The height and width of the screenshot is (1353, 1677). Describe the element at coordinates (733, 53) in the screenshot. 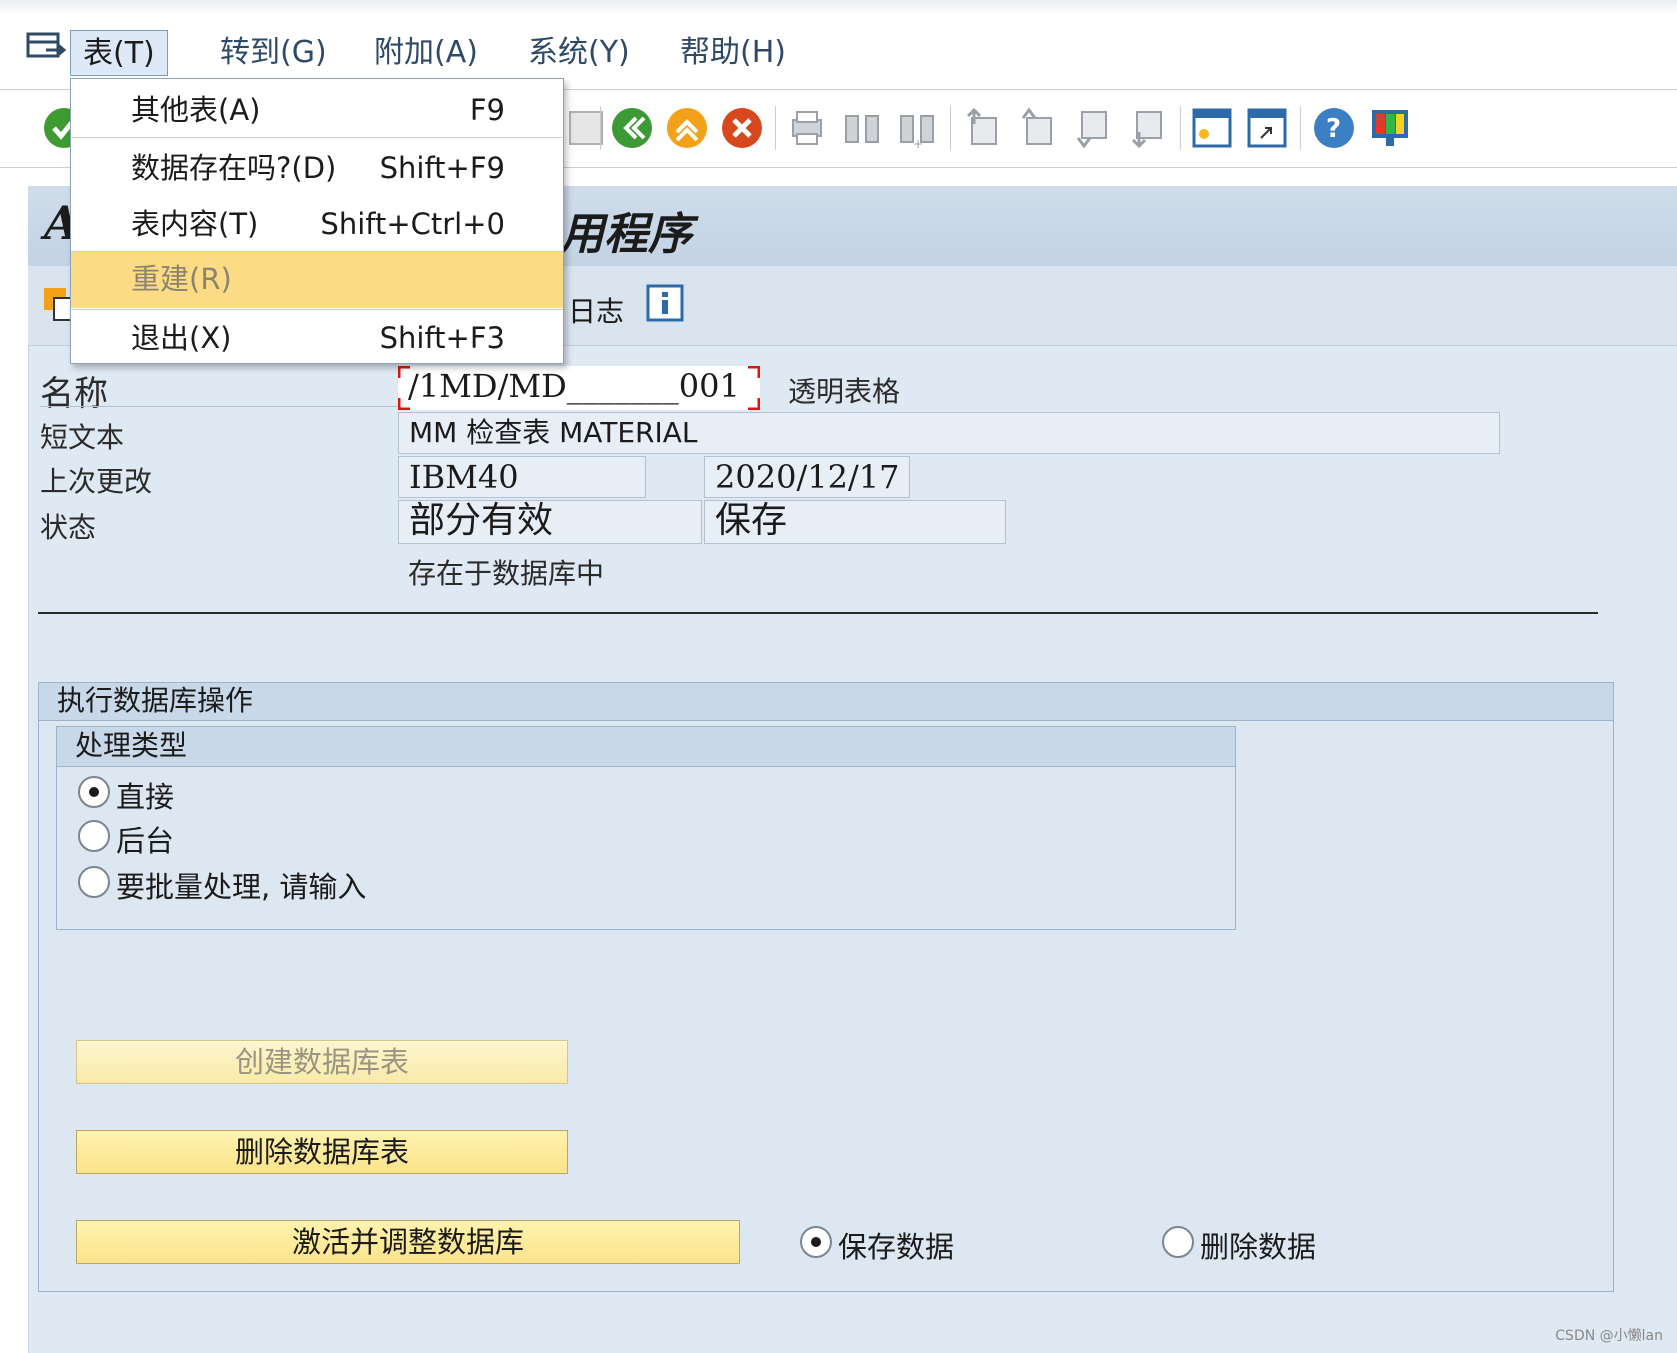

I see `menu-help: 帮助(H)` at that location.